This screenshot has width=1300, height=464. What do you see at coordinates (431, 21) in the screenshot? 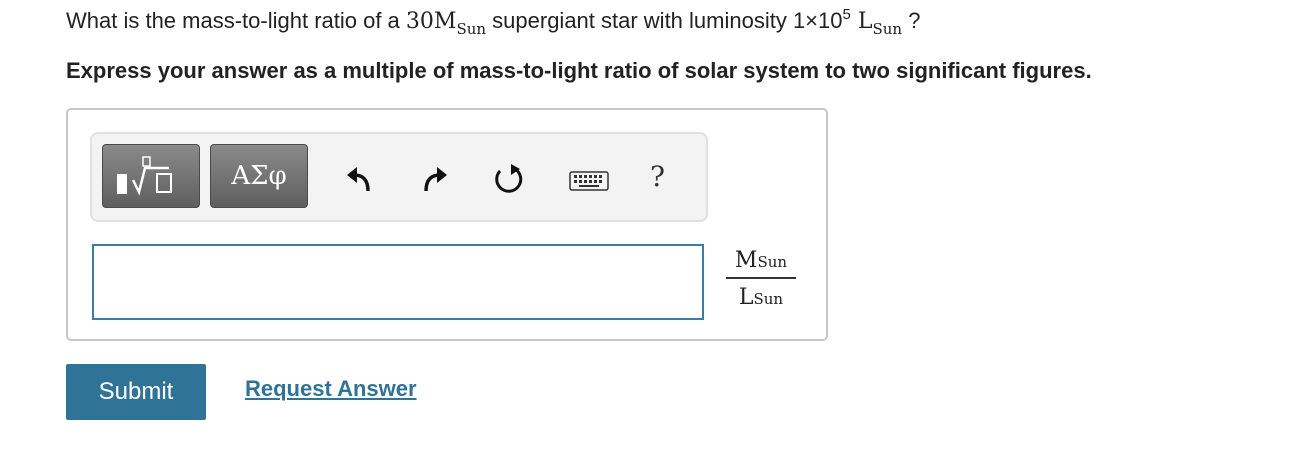
I see `mass-value: 30M` at bounding box center [431, 21].